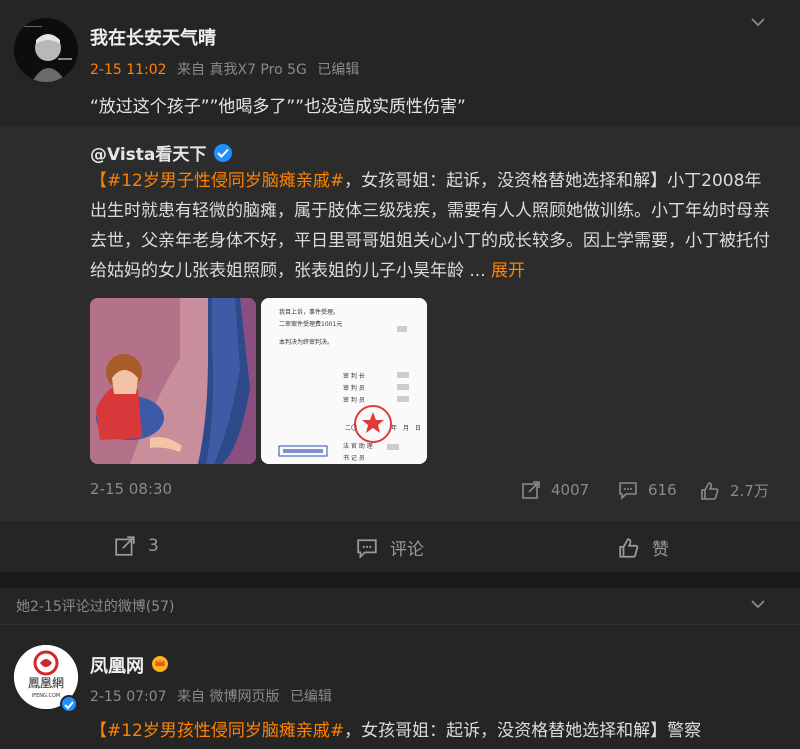 This screenshot has height=749, width=800. I want to click on repost-author-name: @Vista看天下, so click(148, 152).